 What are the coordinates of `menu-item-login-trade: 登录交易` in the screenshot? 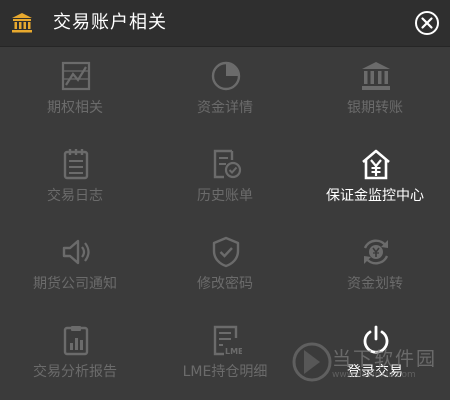 It's located at (375, 354).